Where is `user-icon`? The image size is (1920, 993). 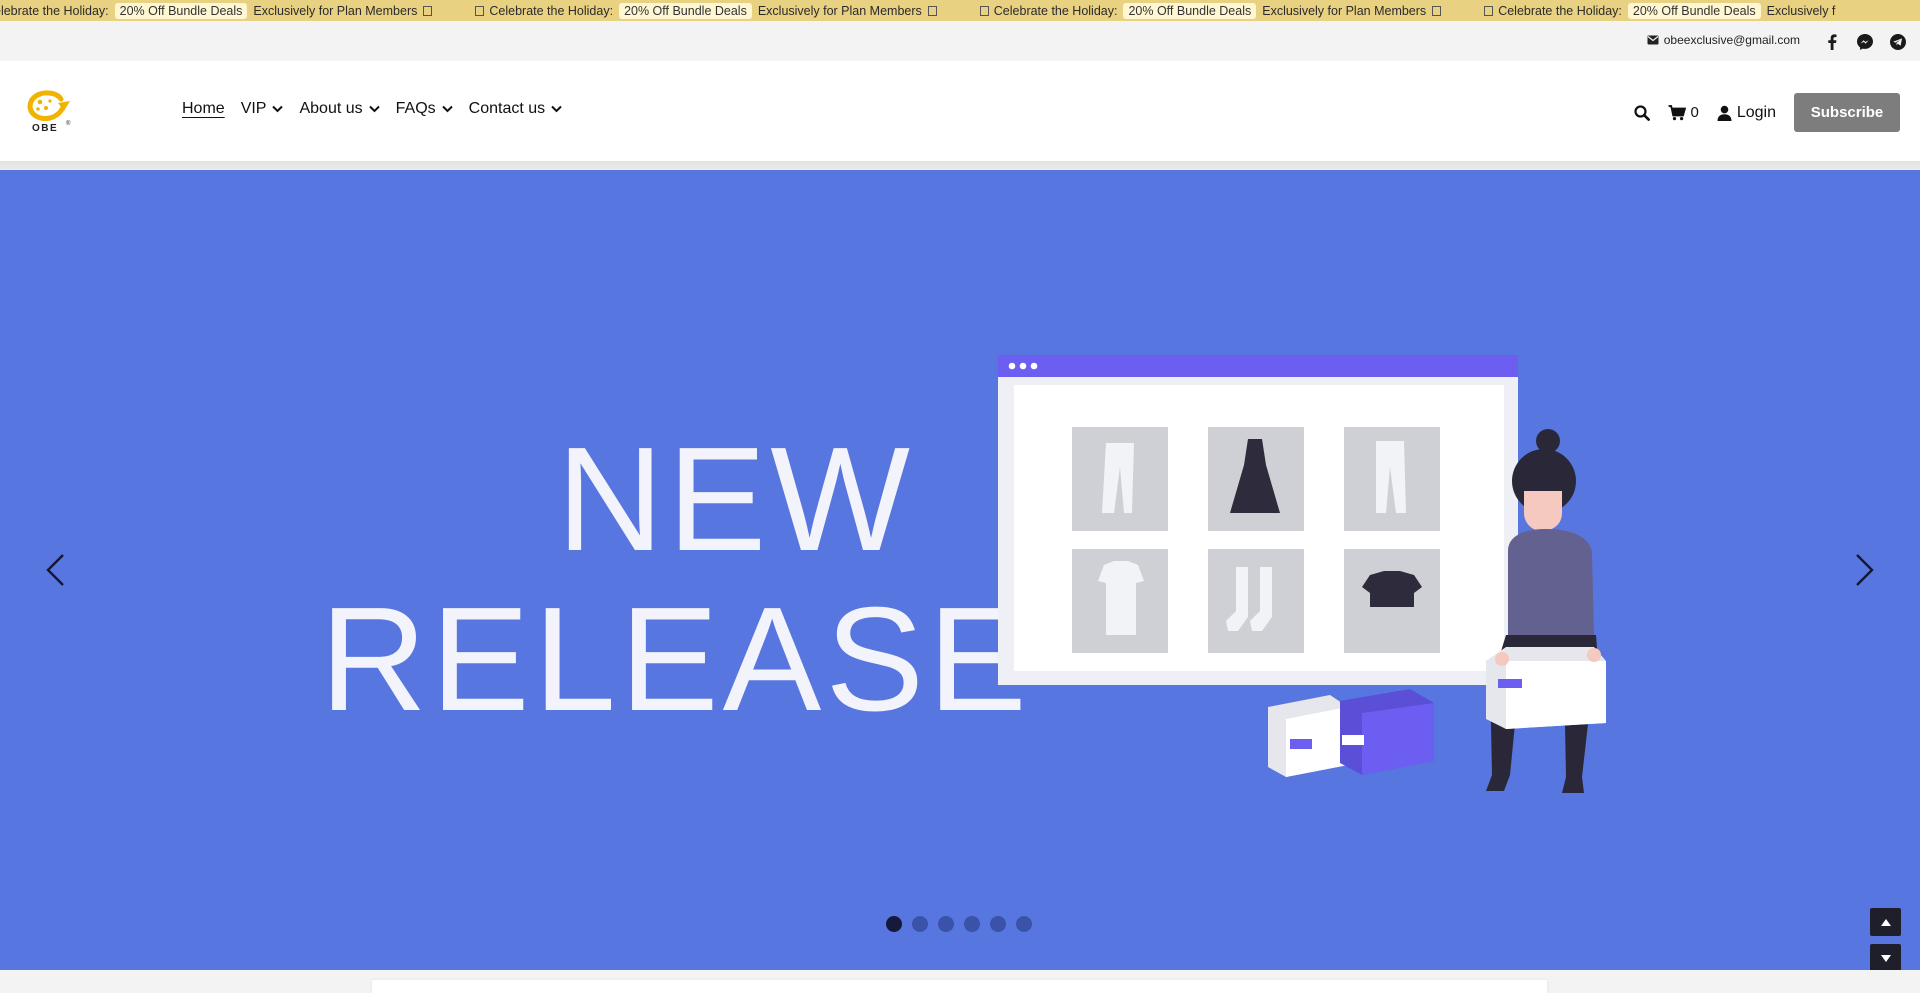 user-icon is located at coordinates (1724, 113).